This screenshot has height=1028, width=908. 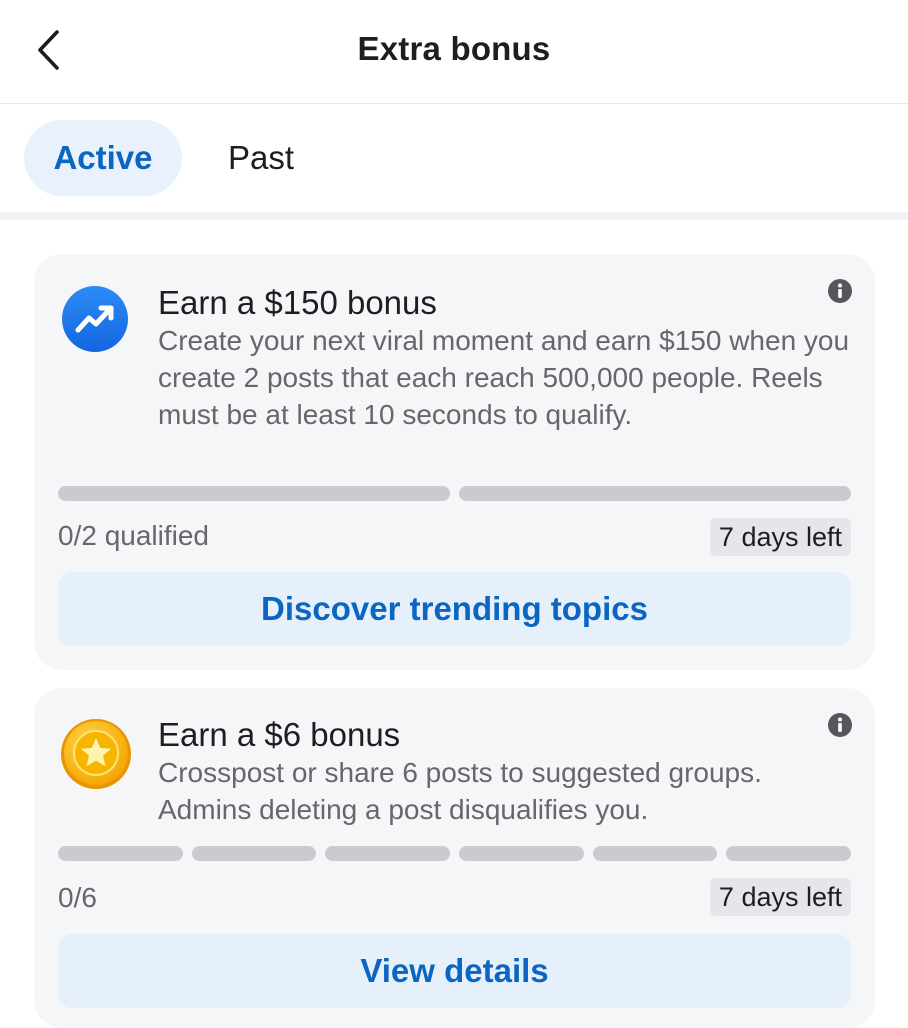 What do you see at coordinates (454, 609) in the screenshot?
I see `discover-trending-topics-button: Discover trending topics` at bounding box center [454, 609].